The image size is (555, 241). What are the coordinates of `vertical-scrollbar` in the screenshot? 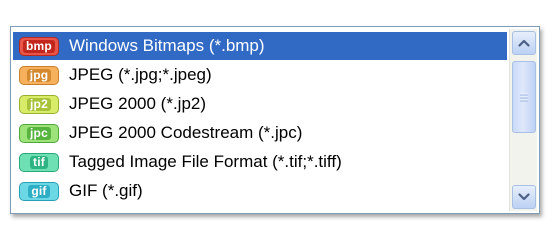 It's located at (523, 120).